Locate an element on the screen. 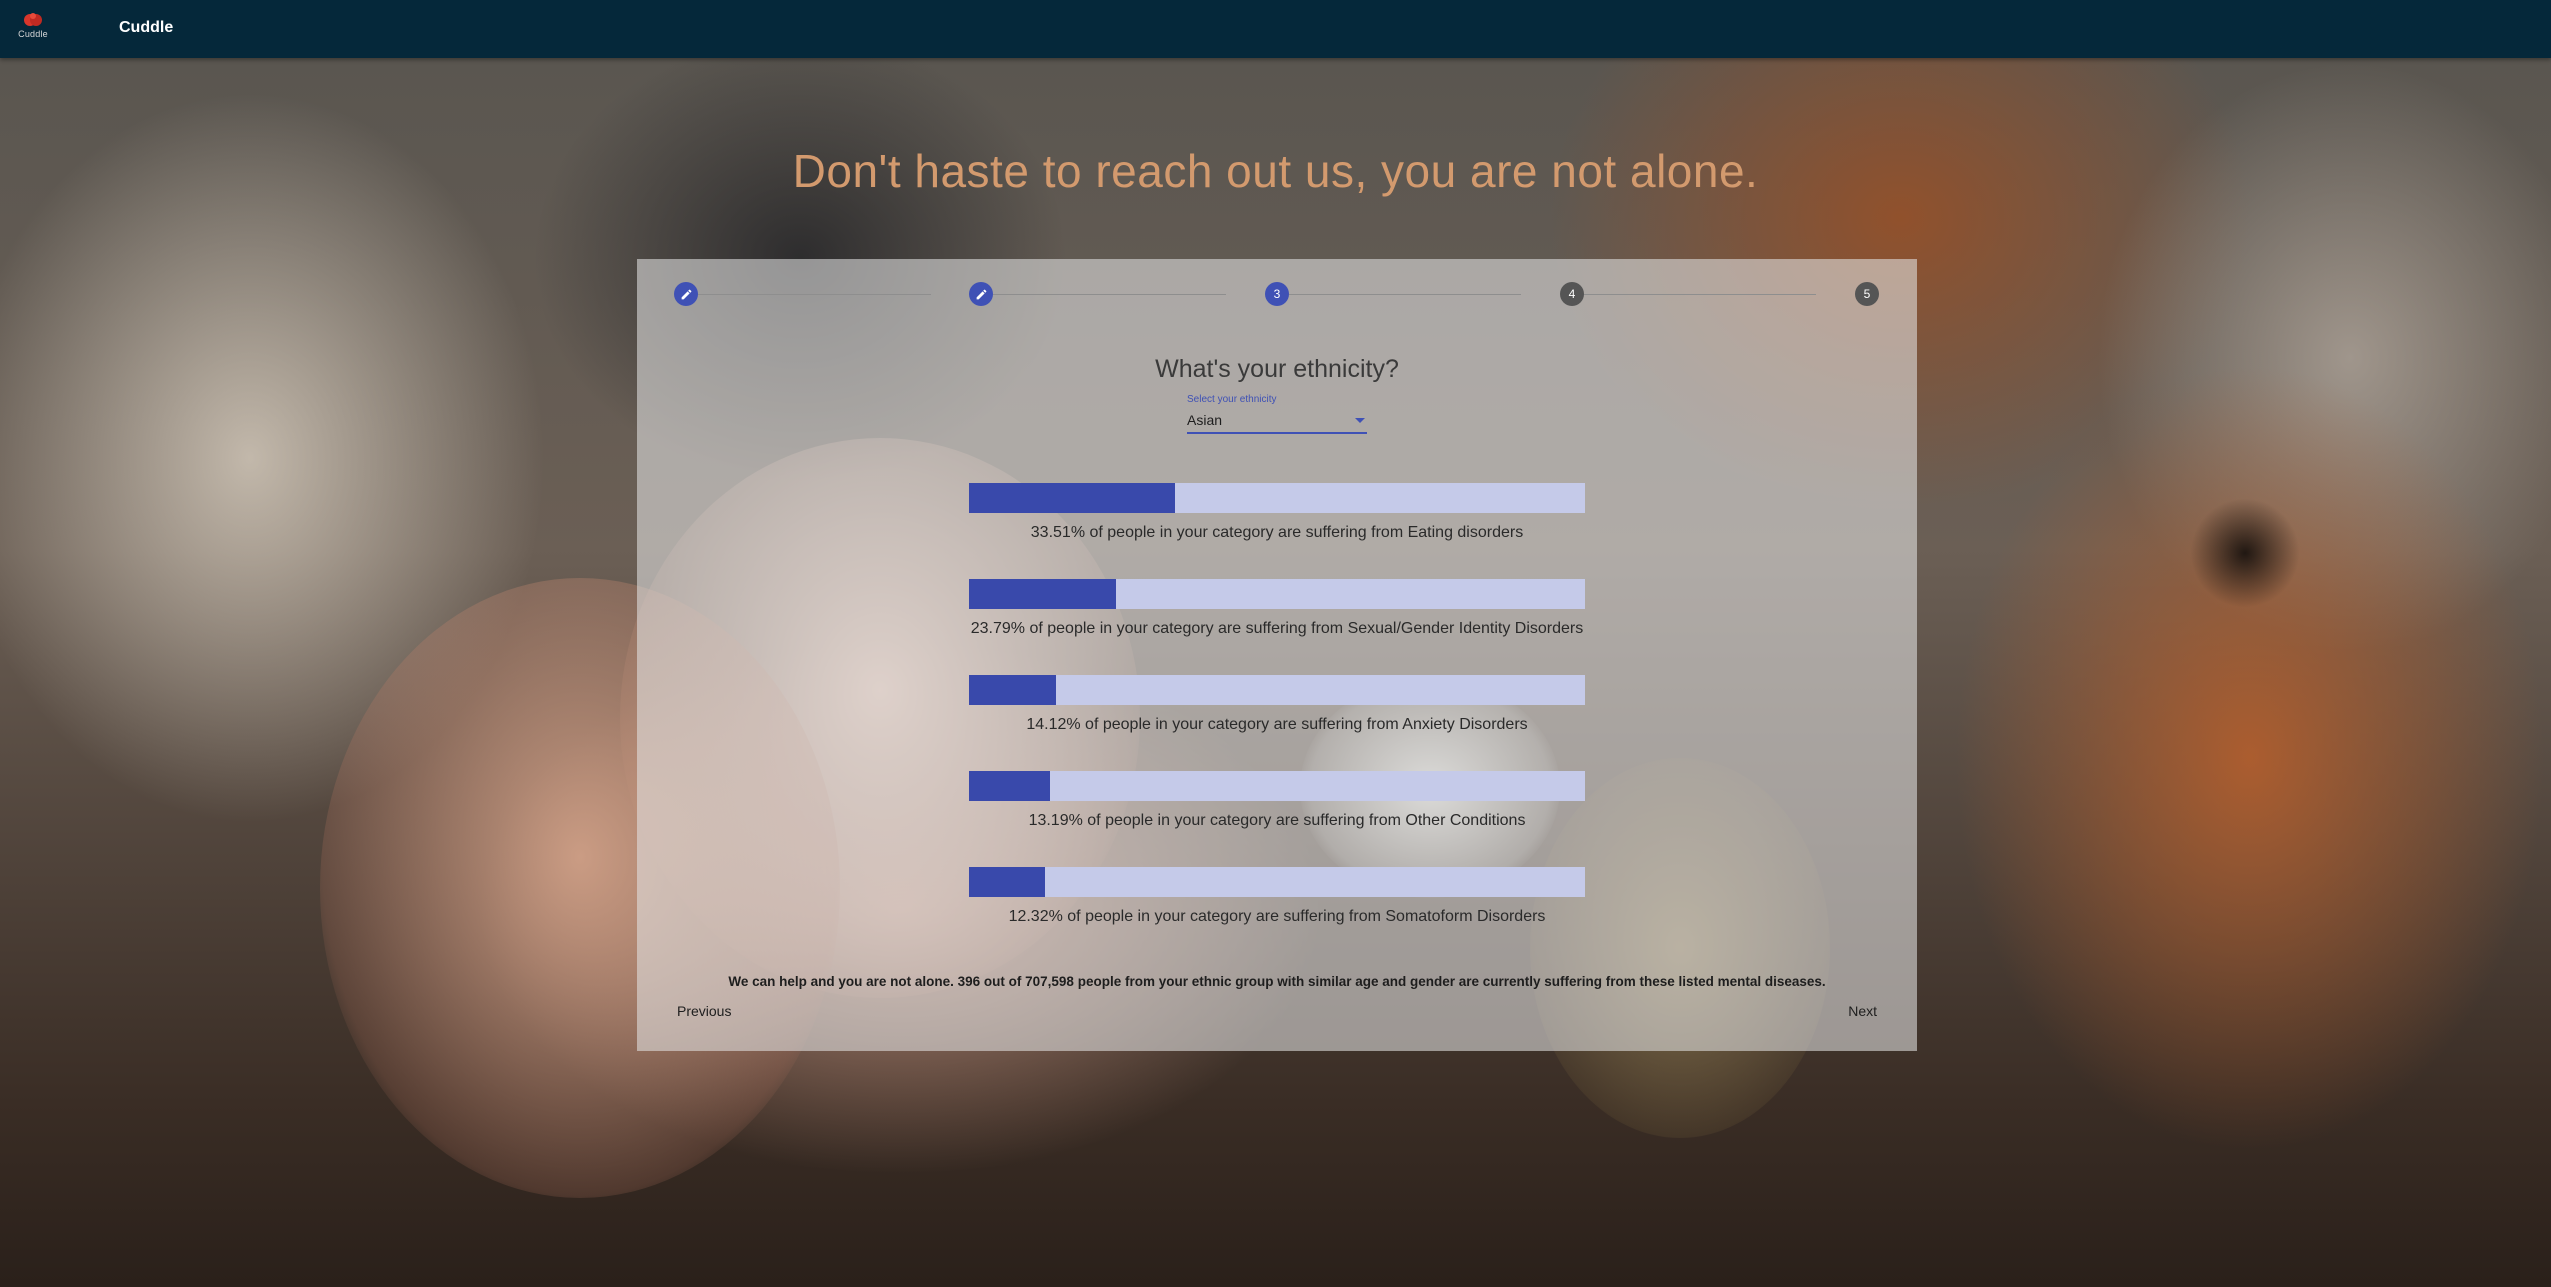  step-3: 3 is located at coordinates (1277, 294).